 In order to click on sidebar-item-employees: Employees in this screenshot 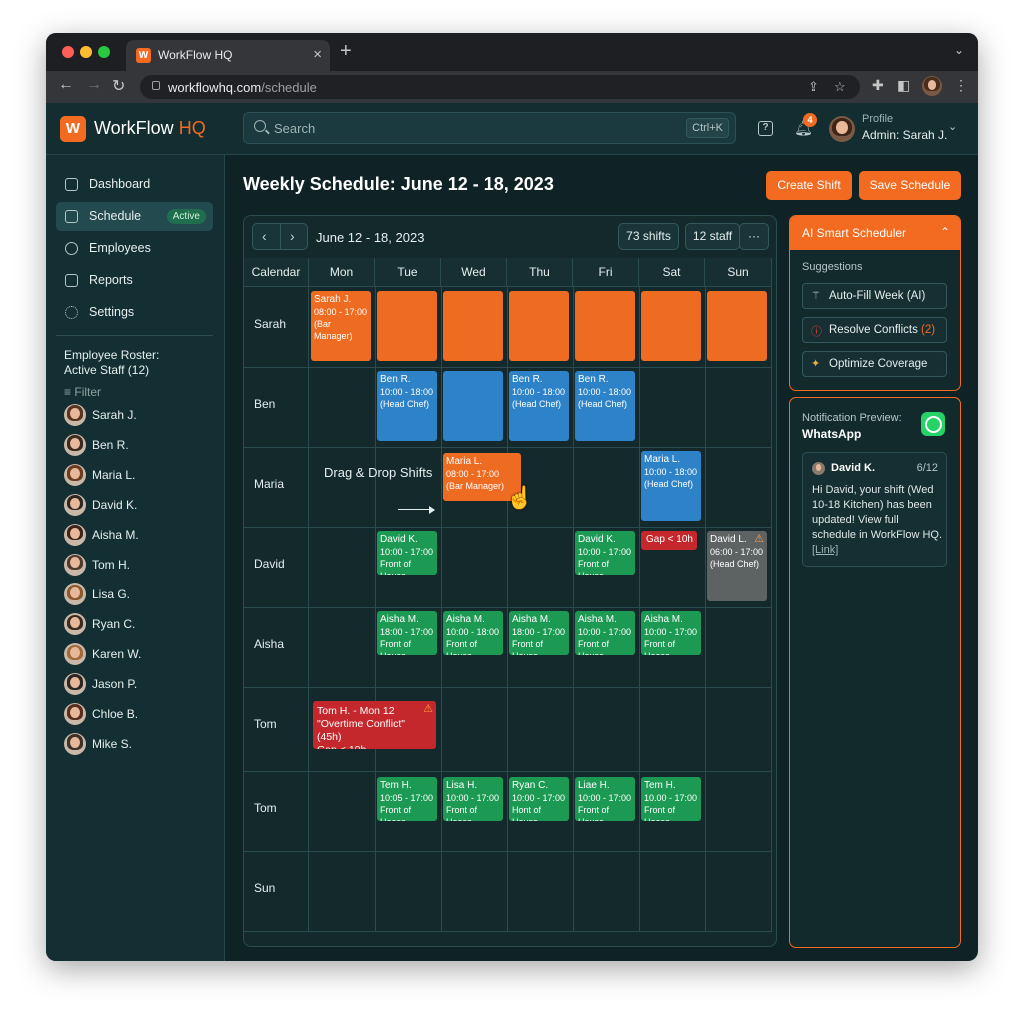, I will do `click(134, 248)`.